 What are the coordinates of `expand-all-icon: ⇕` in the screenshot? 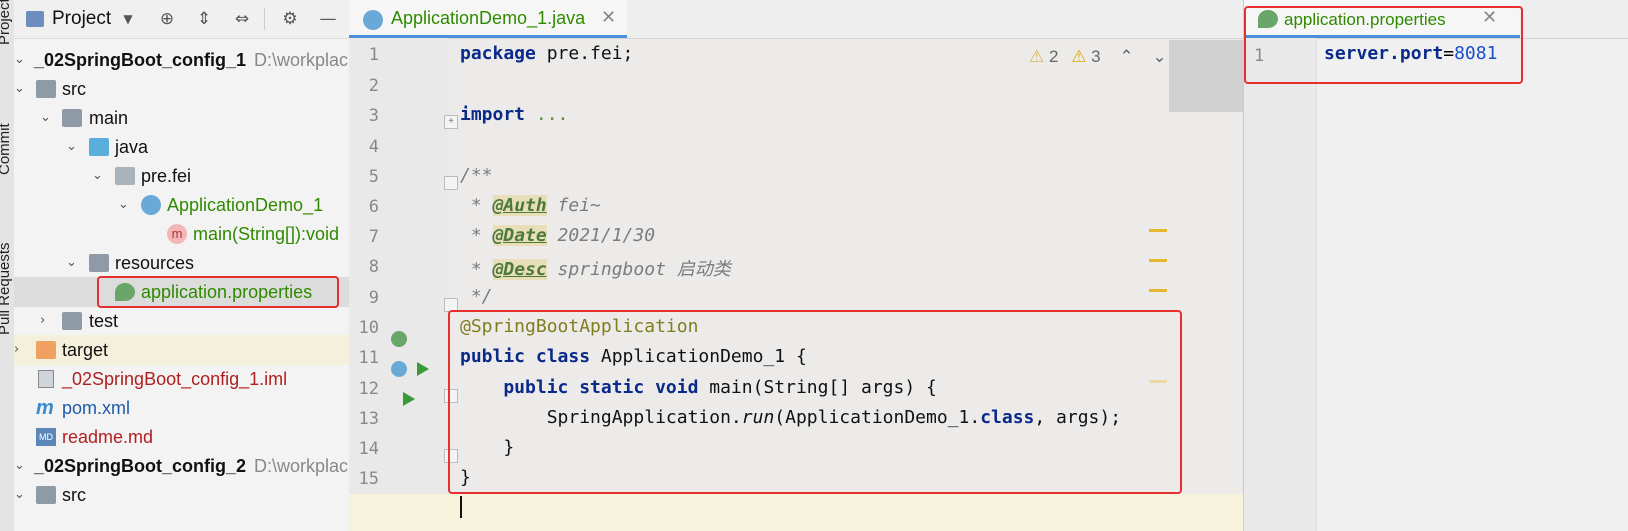 It's located at (204, 19).